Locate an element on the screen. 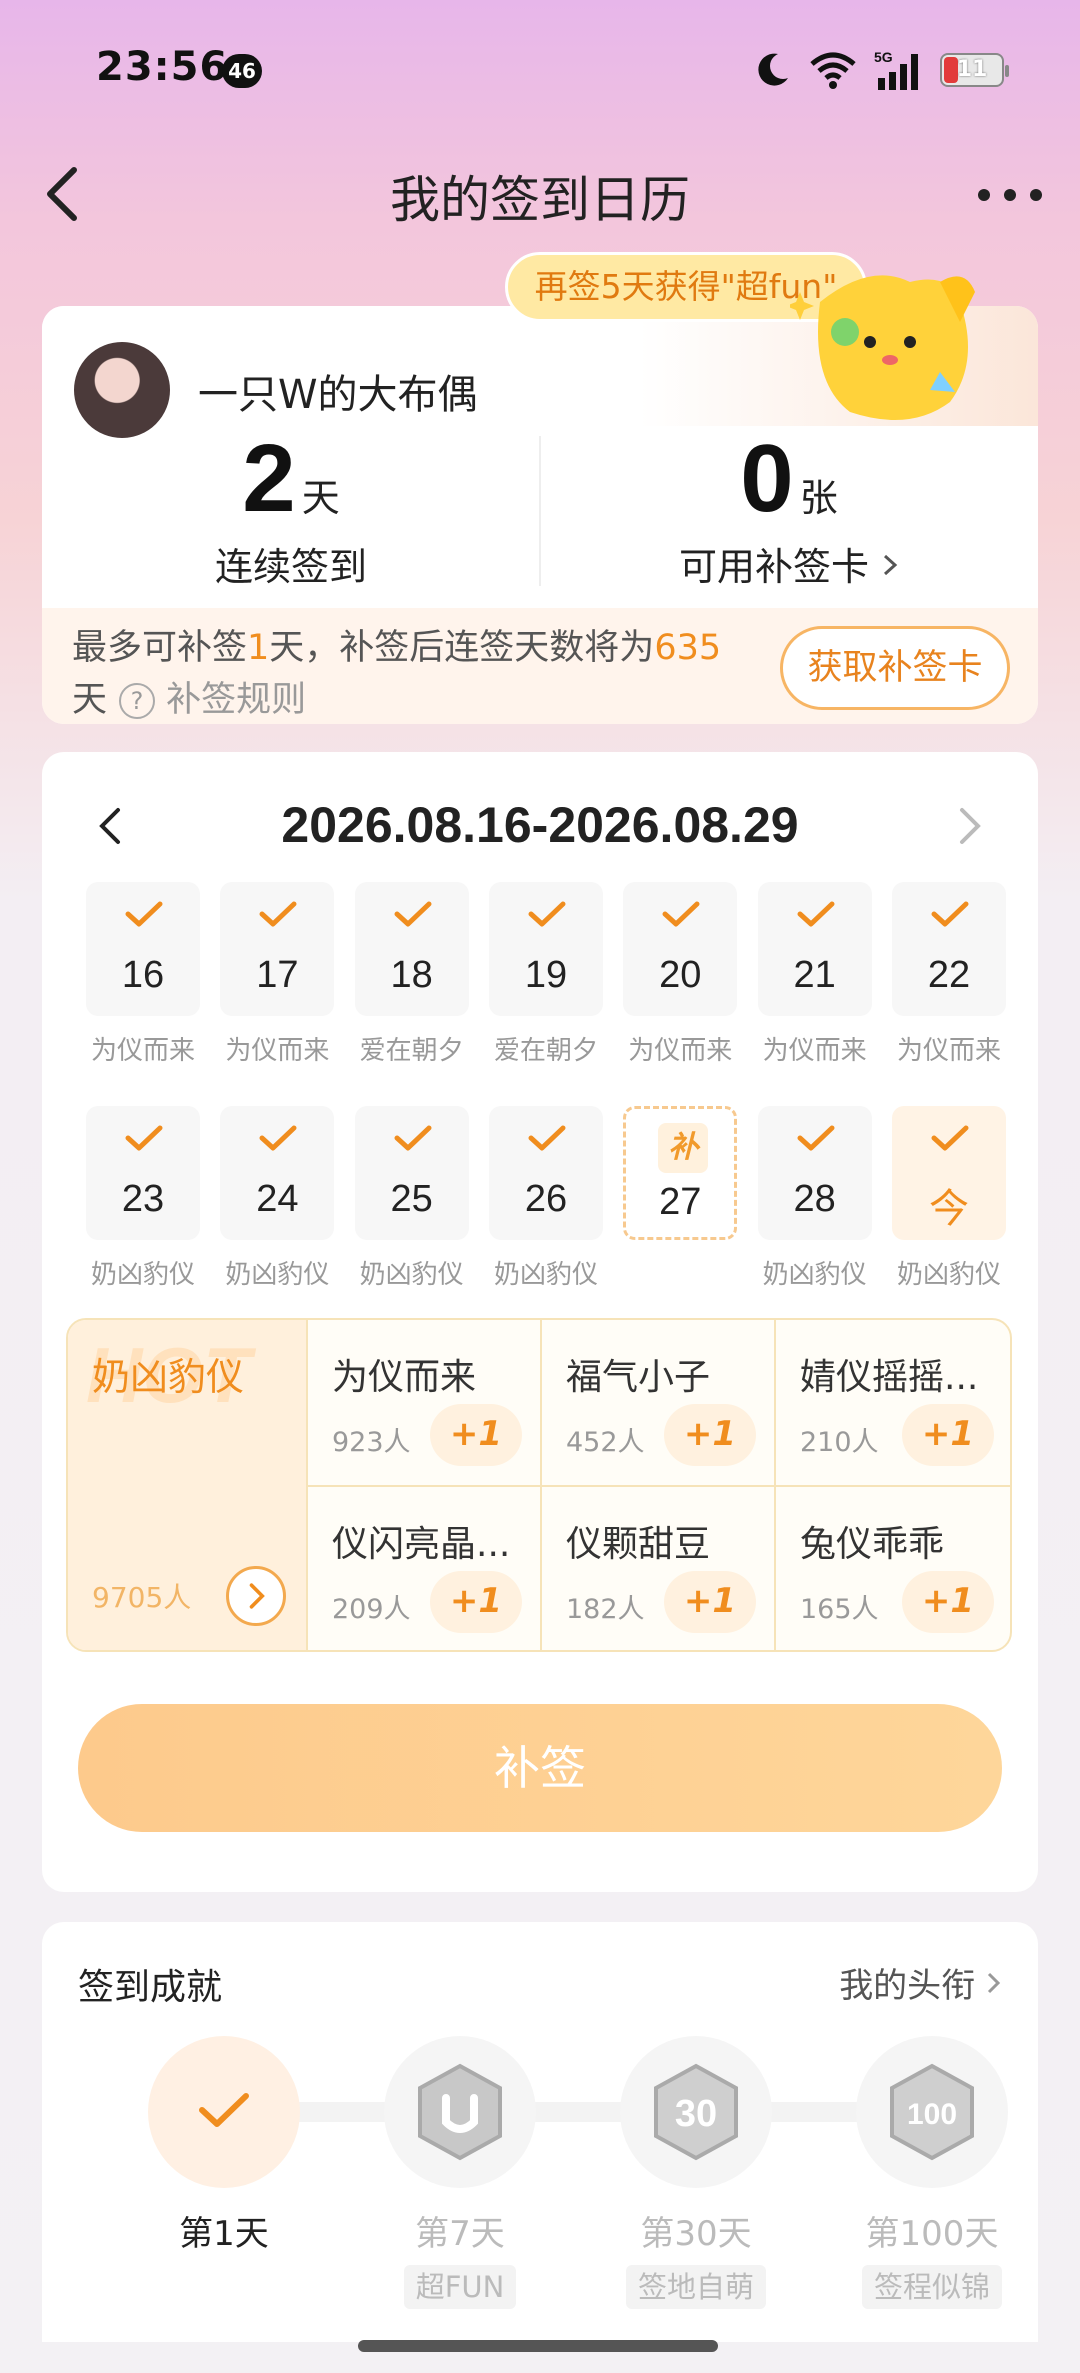 Image resolution: width=1080 pixels, height=2373 pixels. topic-item: 为仪而来 923人 +1 is located at coordinates (423, 1402).